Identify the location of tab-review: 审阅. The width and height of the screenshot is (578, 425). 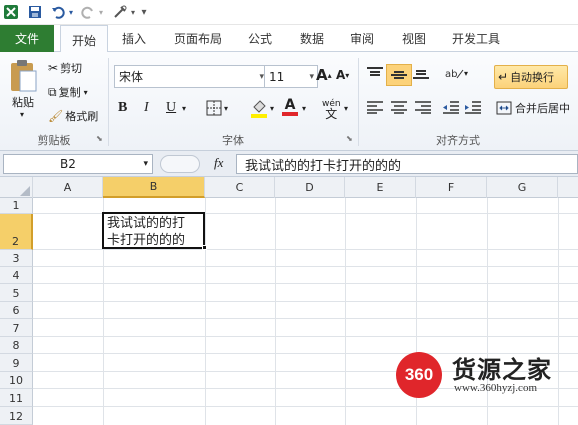
(362, 38).